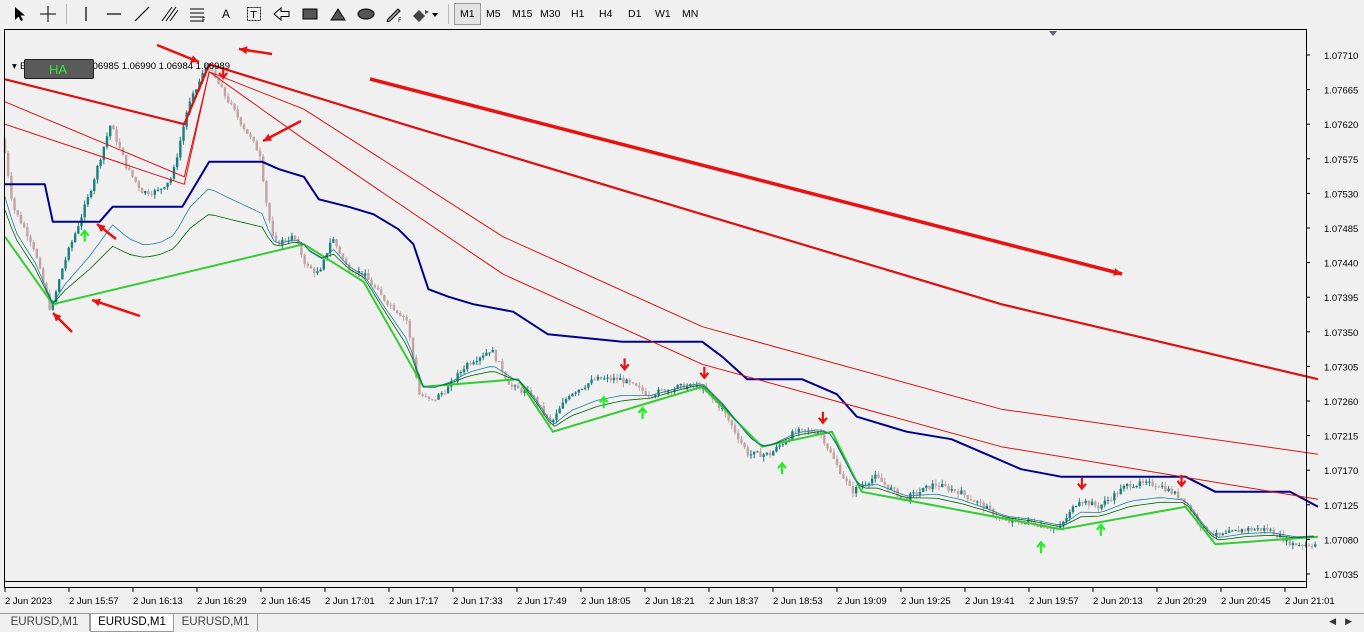 The height and width of the screenshot is (632, 1364). What do you see at coordinates (338, 14) in the screenshot?
I see `triangle-icon` at bounding box center [338, 14].